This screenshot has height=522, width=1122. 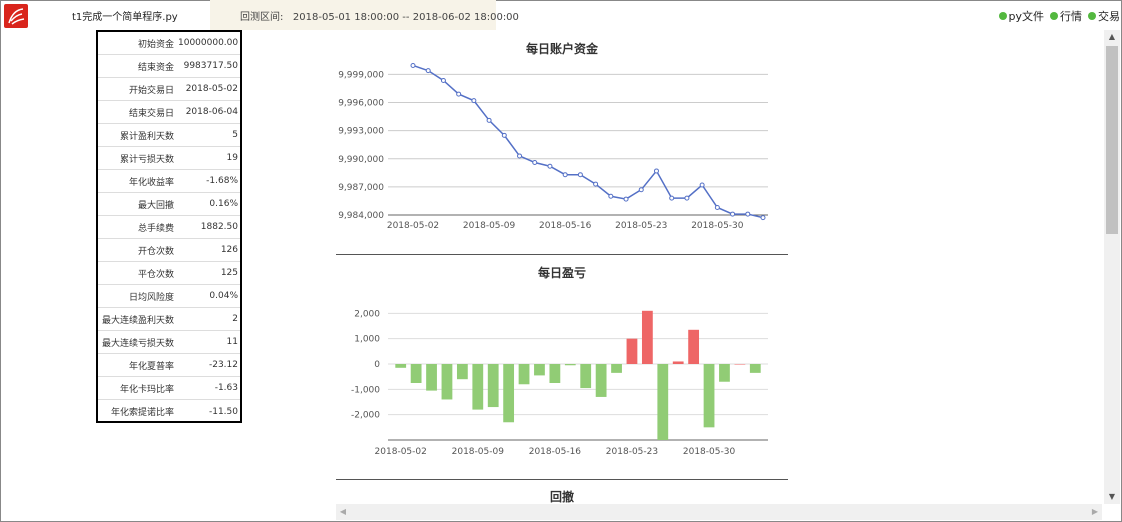 I want to click on x-tick-label: 2018-05-02, so click(x=401, y=452).